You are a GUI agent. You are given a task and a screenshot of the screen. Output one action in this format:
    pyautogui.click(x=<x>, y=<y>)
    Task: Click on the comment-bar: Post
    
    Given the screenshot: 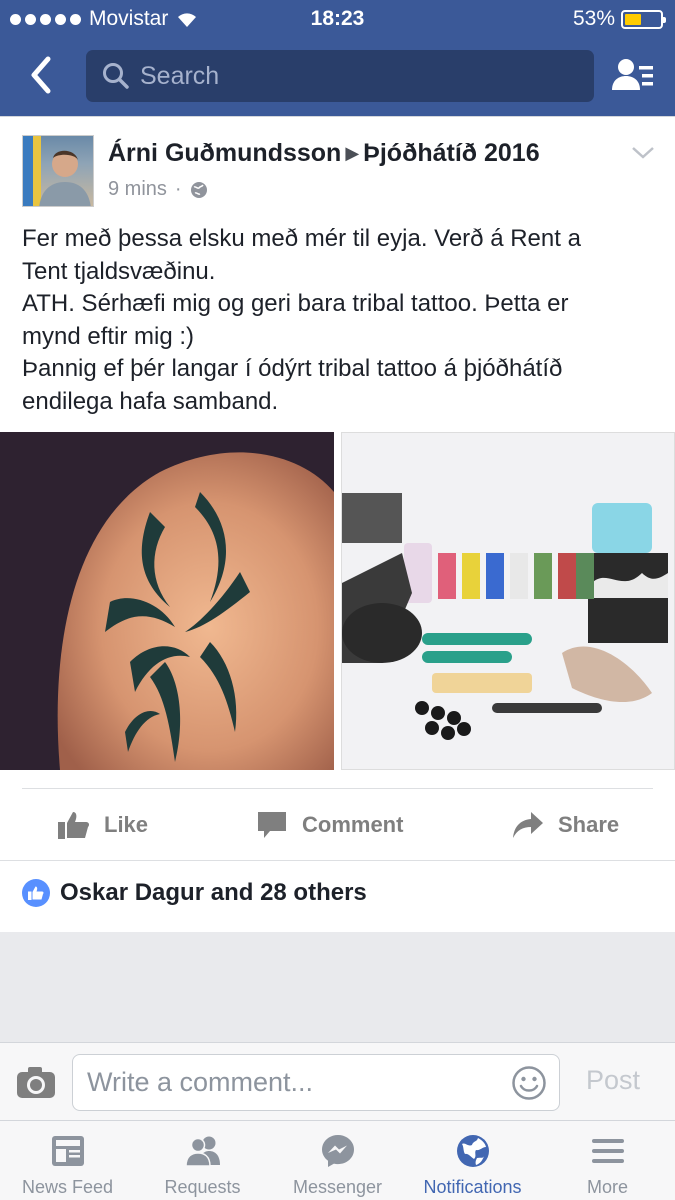 What is the action you would take?
    pyautogui.click(x=337, y=1081)
    